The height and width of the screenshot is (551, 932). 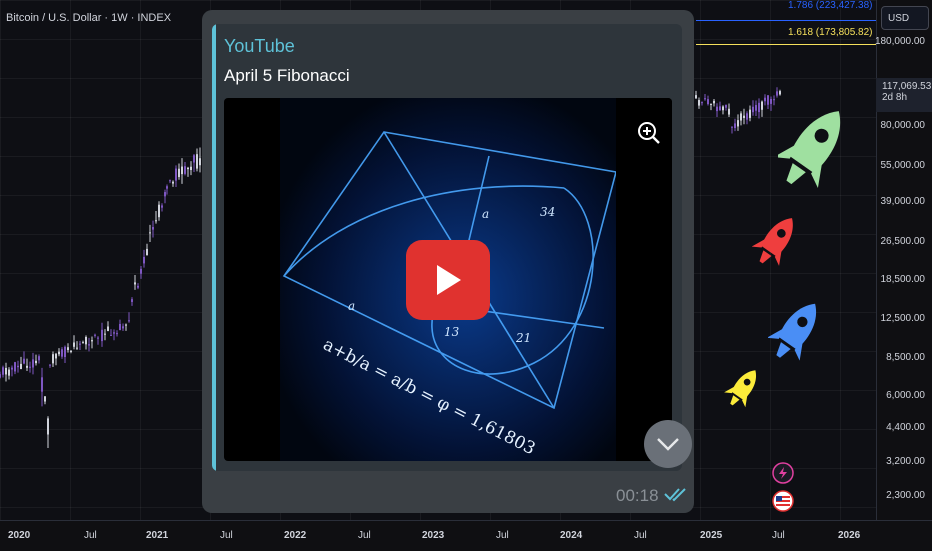 I want to click on scroll-down-button, so click(x=668, y=444).